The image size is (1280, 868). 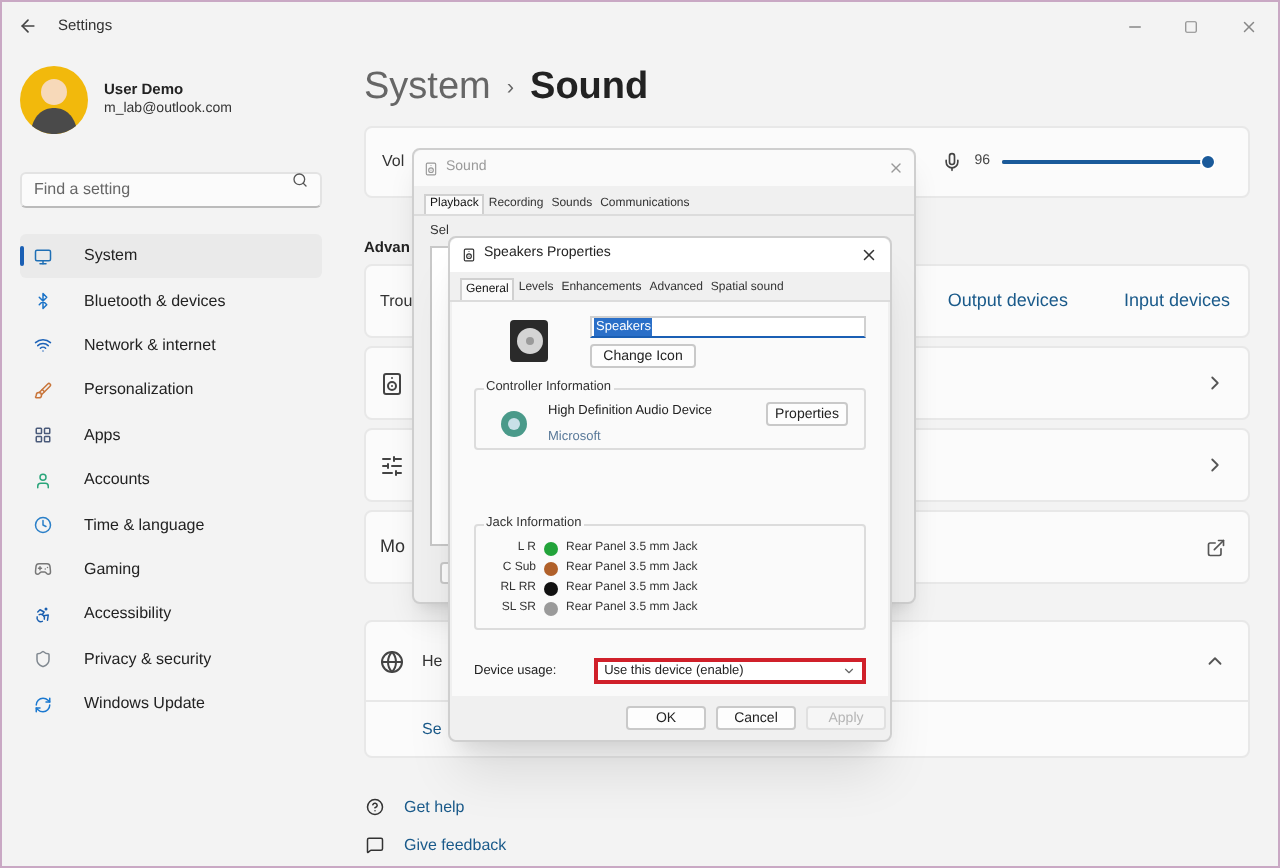 What do you see at coordinates (396, 301) in the screenshot?
I see `card-label: Trou` at bounding box center [396, 301].